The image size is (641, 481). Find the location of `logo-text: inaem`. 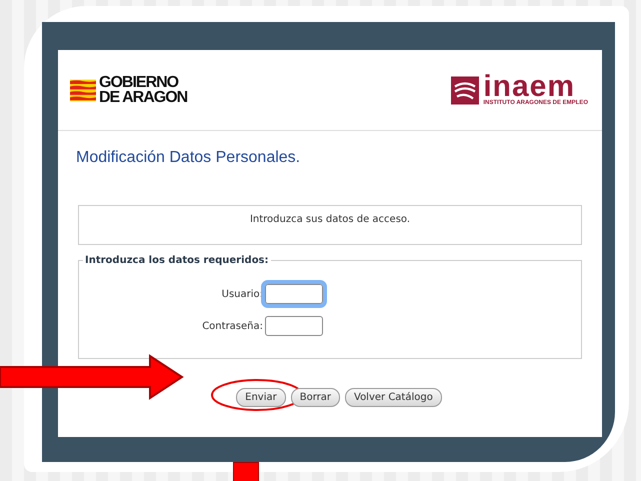

logo-text: inaem is located at coordinates (529, 87).